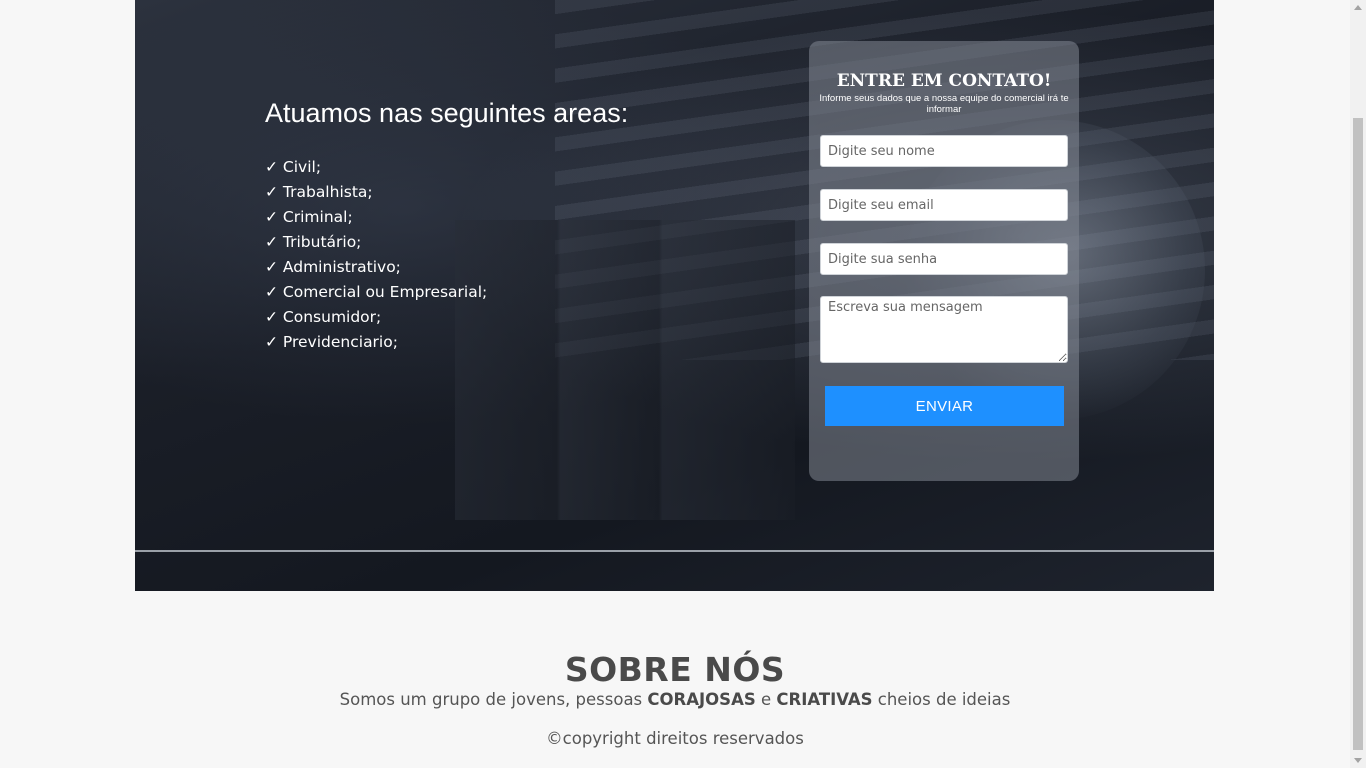  What do you see at coordinates (675, 669) in the screenshot?
I see `about-title: SOBRE NÓS` at bounding box center [675, 669].